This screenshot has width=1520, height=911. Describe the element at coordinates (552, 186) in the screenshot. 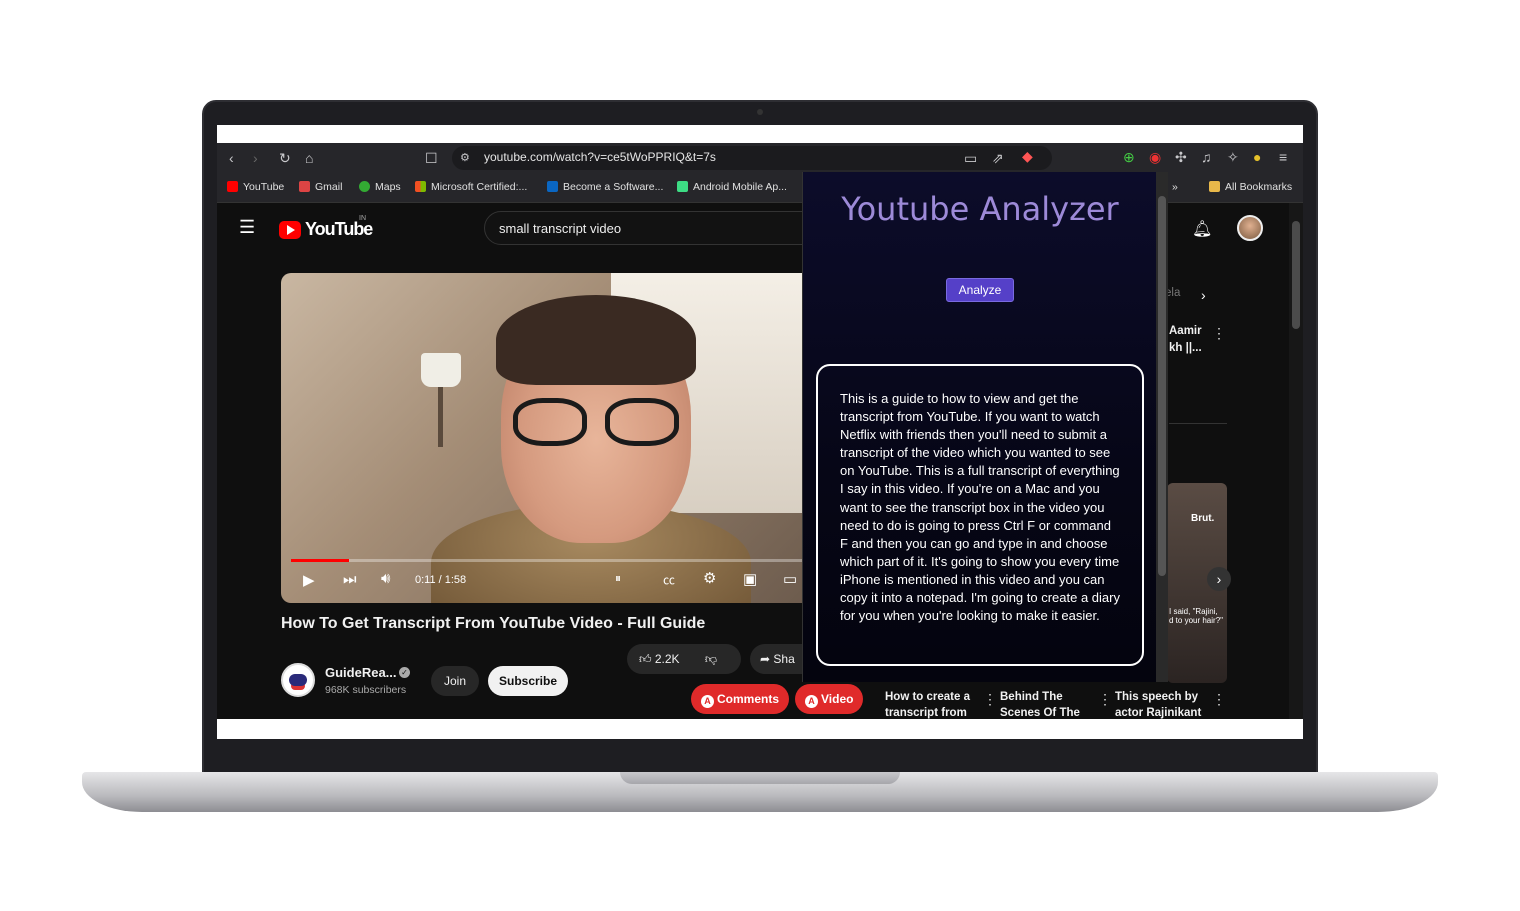

I see `linkedin-icon` at that location.